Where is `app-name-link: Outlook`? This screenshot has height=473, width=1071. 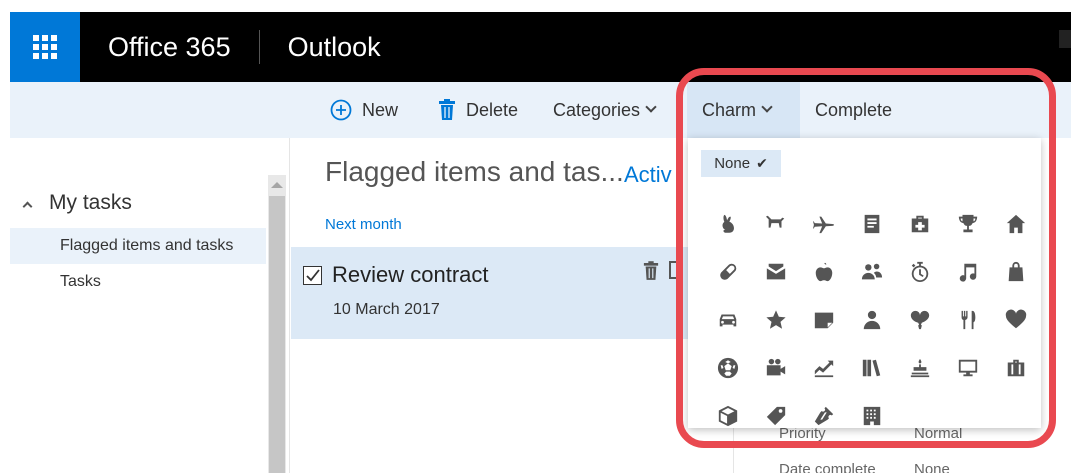 app-name-link: Outlook is located at coordinates (334, 47).